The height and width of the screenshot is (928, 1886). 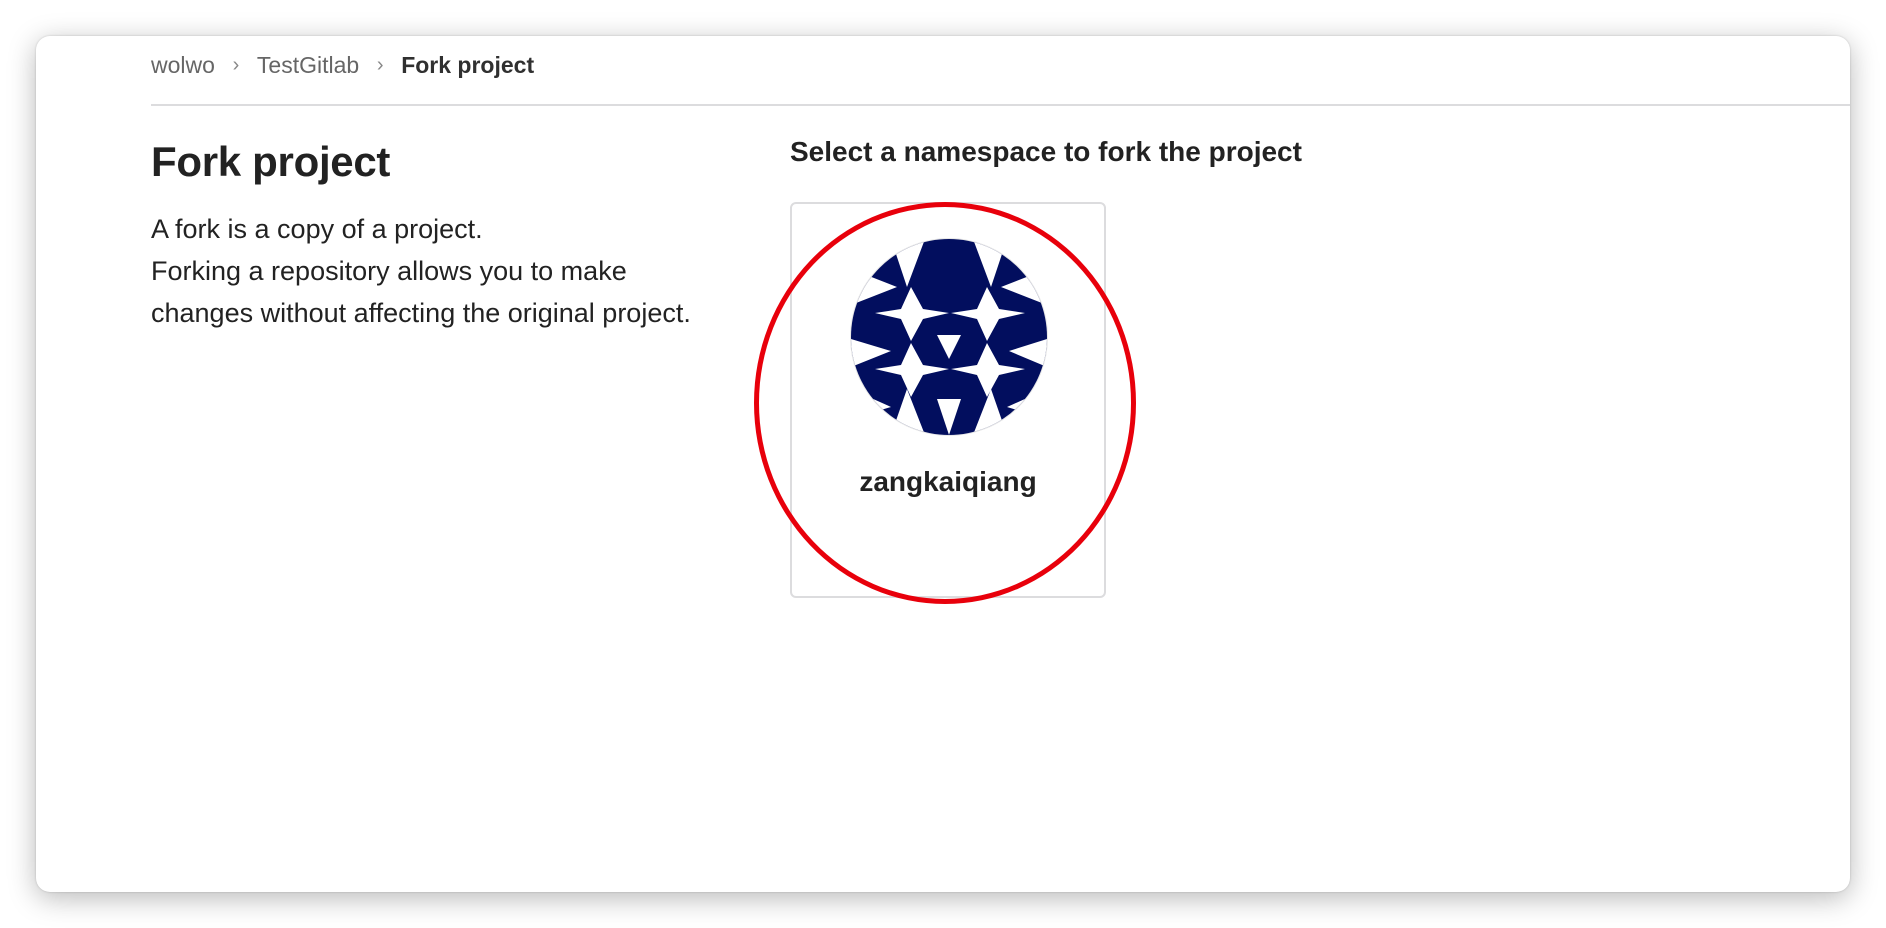 I want to click on breadcrumb: wolwo › TestGitlab › Fork project, so click(x=342, y=65).